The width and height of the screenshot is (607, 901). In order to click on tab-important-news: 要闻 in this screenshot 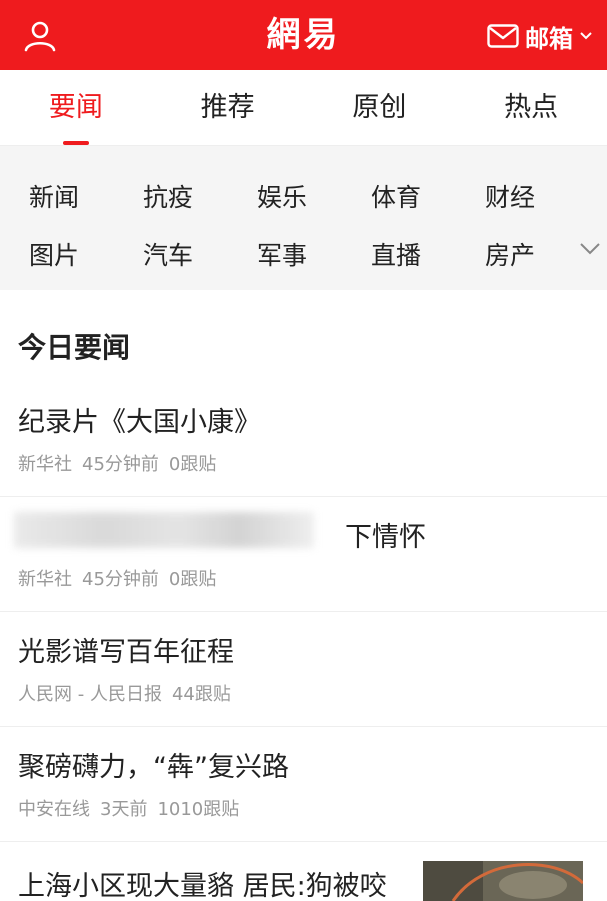, I will do `click(76, 107)`.